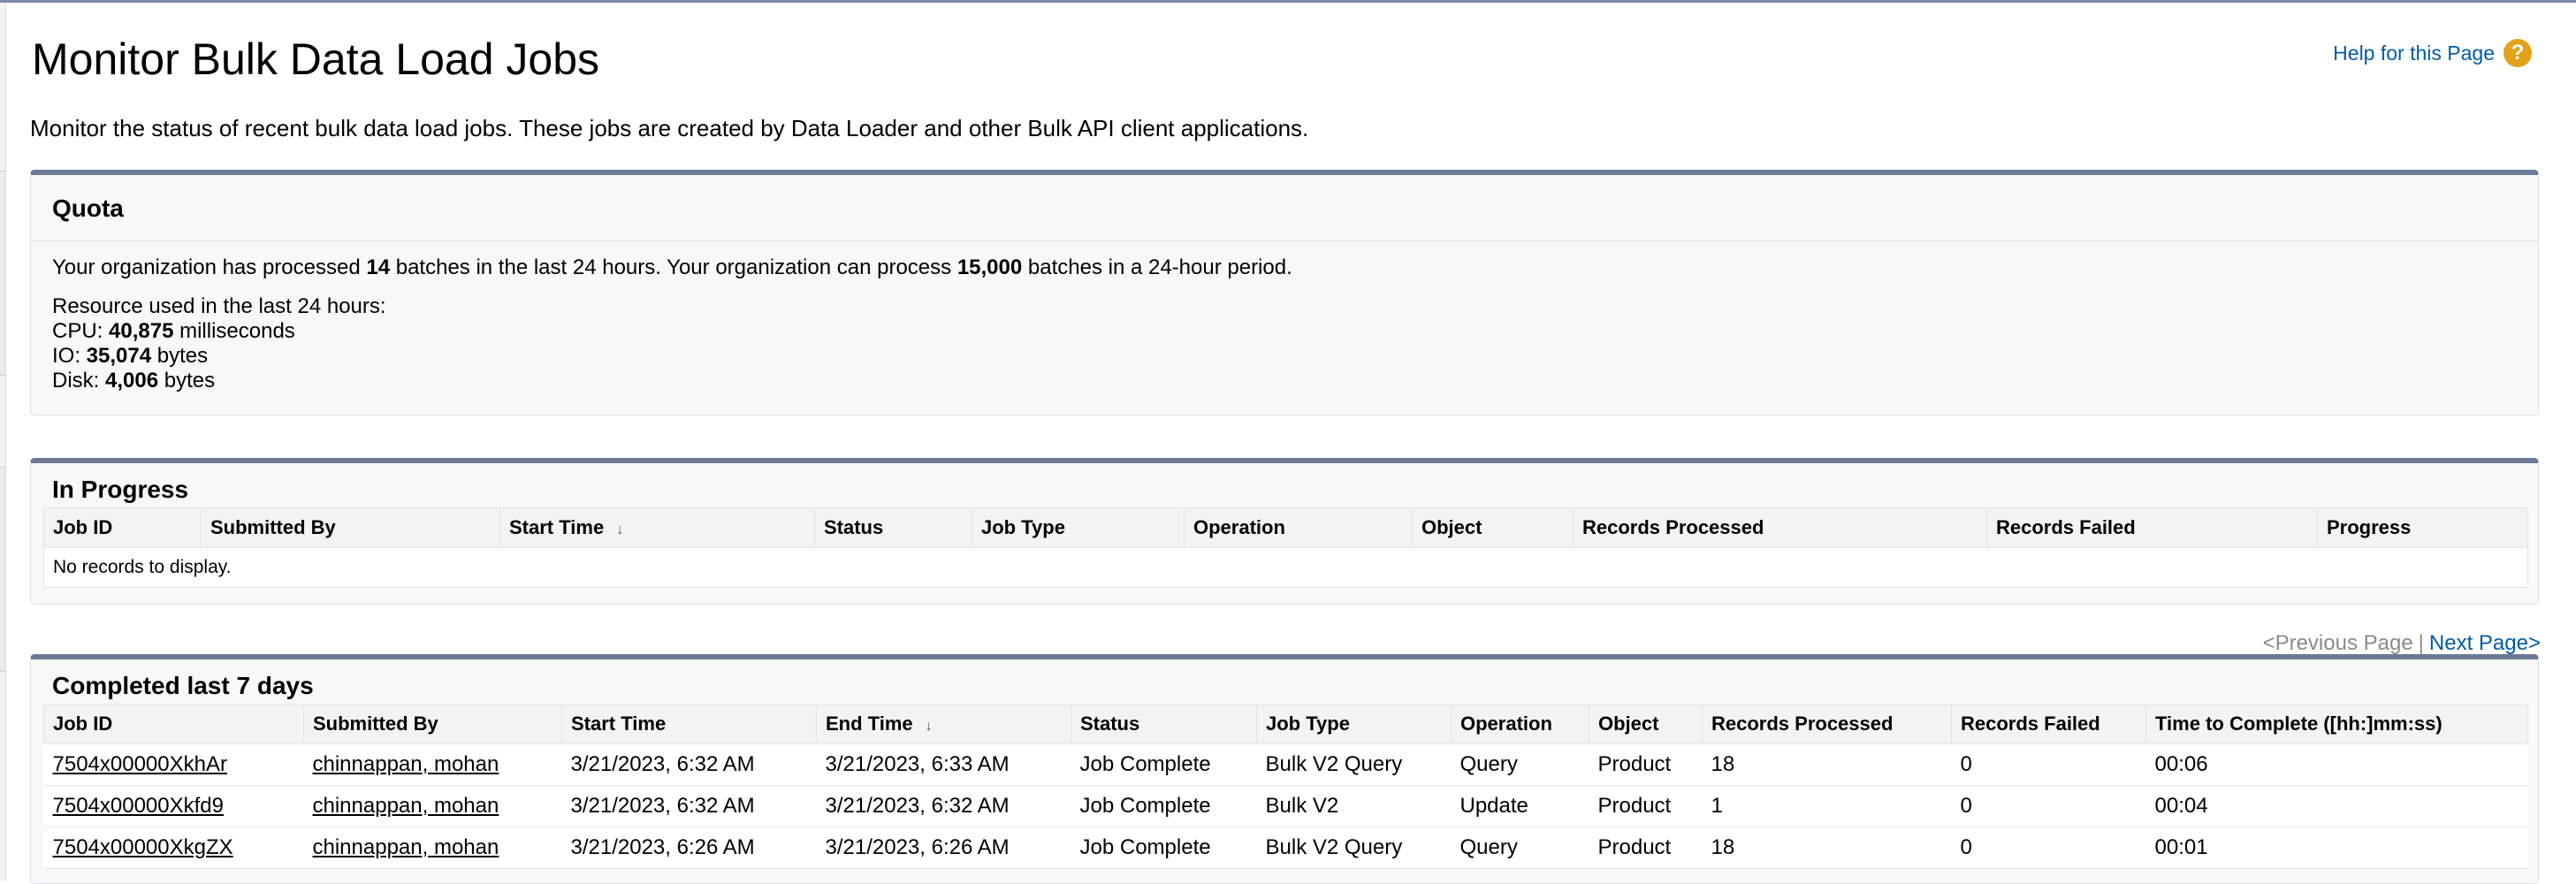 The height and width of the screenshot is (884, 2576). Describe the element at coordinates (139, 806) in the screenshot. I see `job-id-link: 7504x00000Xkfd9` at that location.